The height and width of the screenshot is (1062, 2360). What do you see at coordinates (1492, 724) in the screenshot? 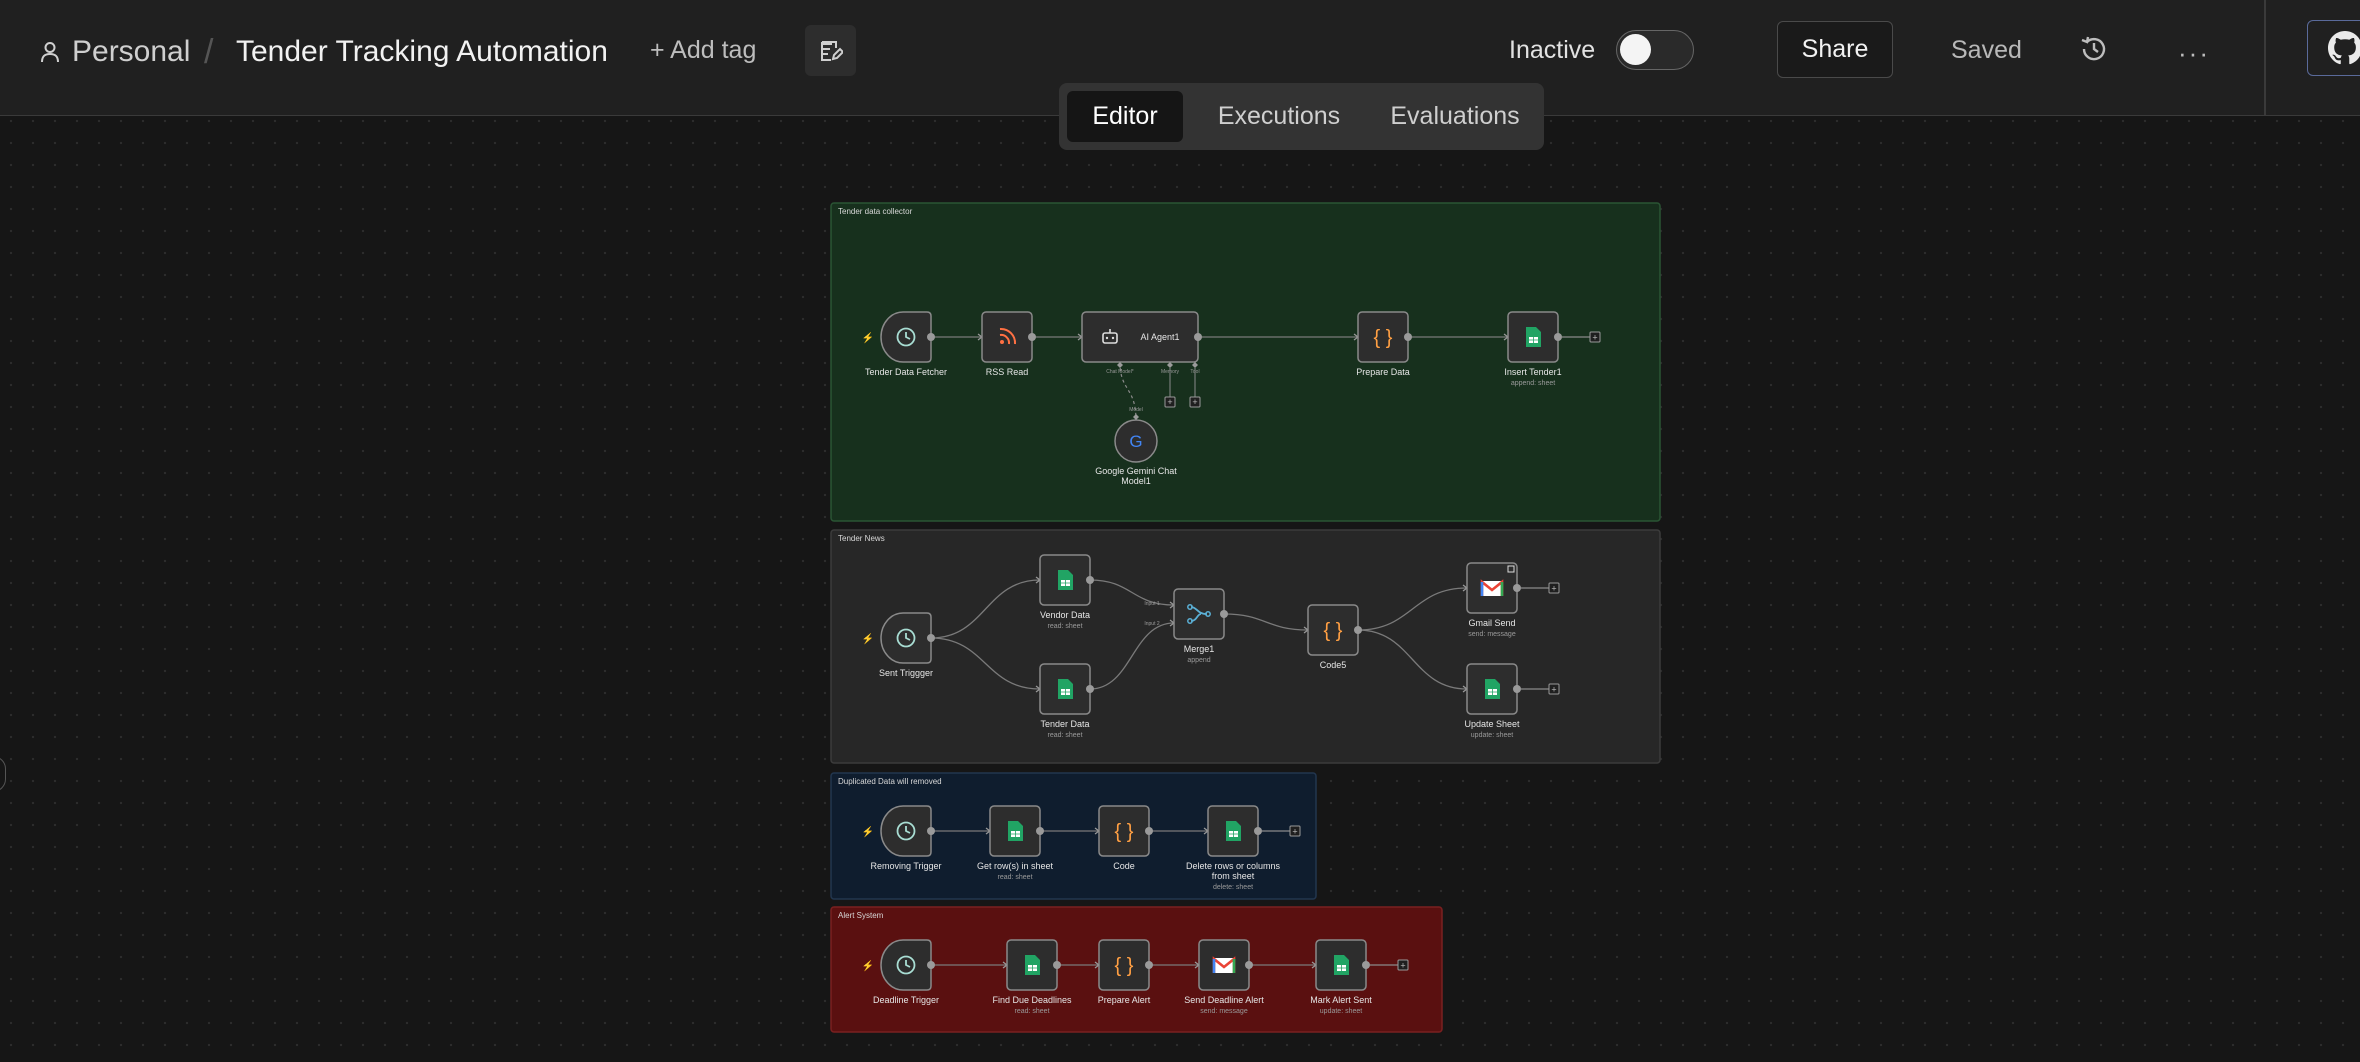
I see `node-label: Update Sheet` at bounding box center [1492, 724].